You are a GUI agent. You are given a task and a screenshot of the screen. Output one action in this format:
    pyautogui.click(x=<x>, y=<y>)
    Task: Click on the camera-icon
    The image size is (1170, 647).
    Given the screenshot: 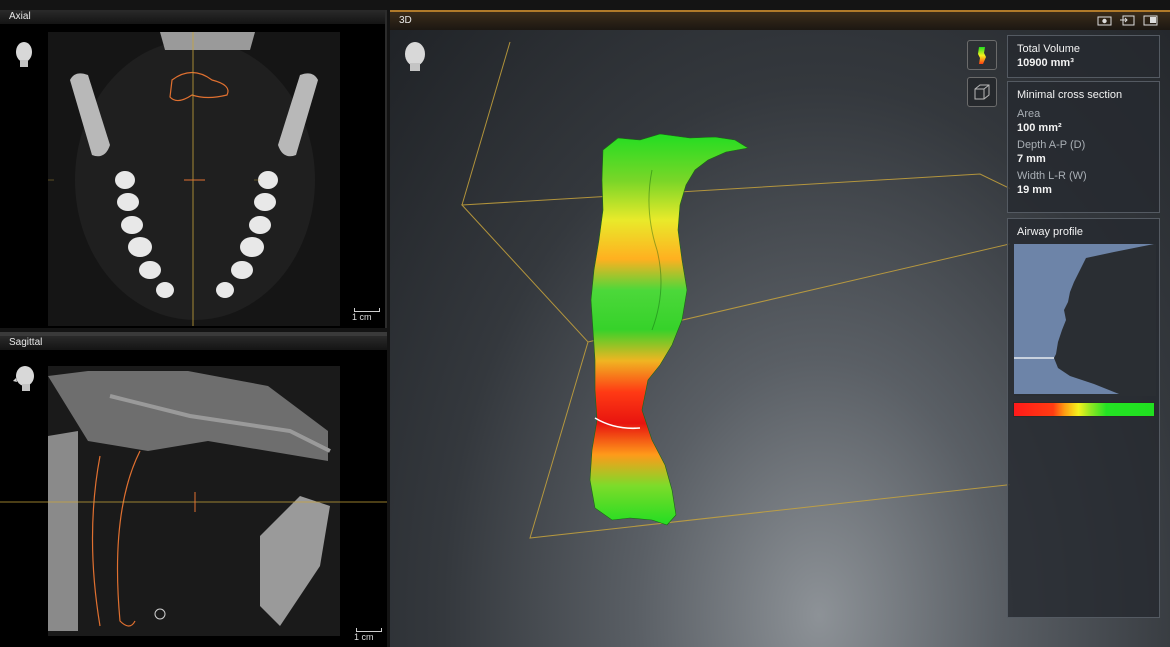 What is the action you would take?
    pyautogui.click(x=1104, y=19)
    